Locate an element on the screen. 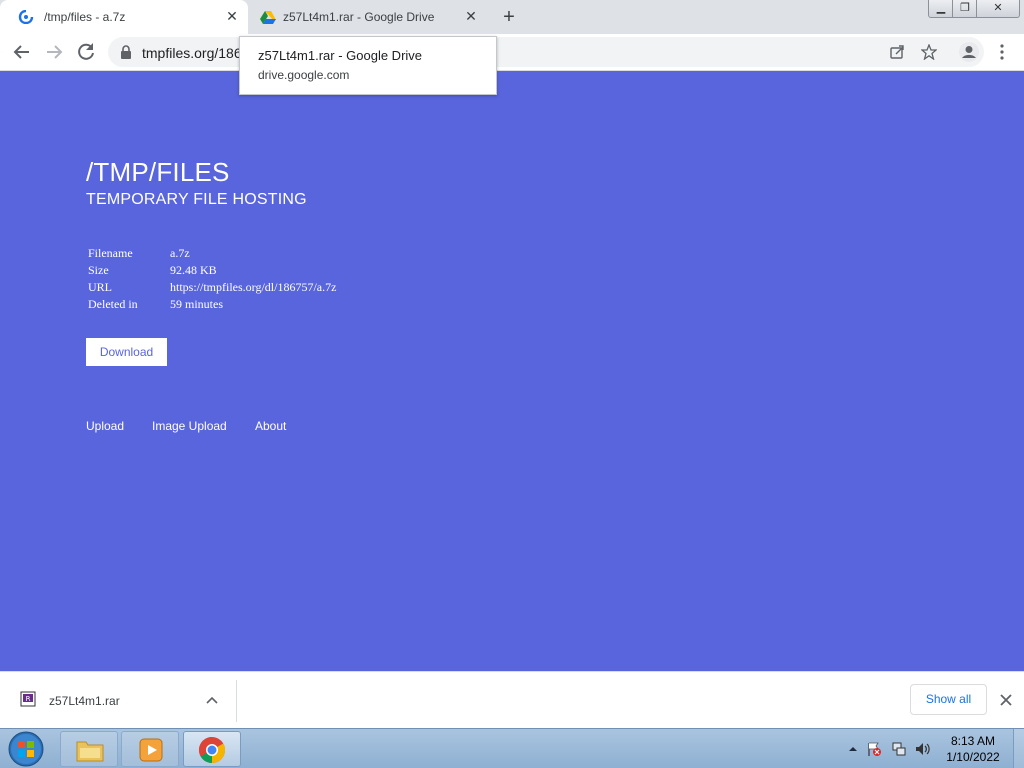  taskbar-chrome is located at coordinates (212, 749).